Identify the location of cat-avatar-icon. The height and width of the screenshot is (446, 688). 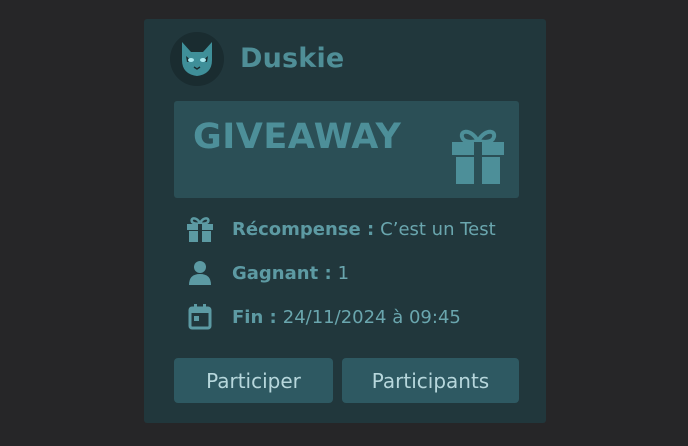
(197, 58).